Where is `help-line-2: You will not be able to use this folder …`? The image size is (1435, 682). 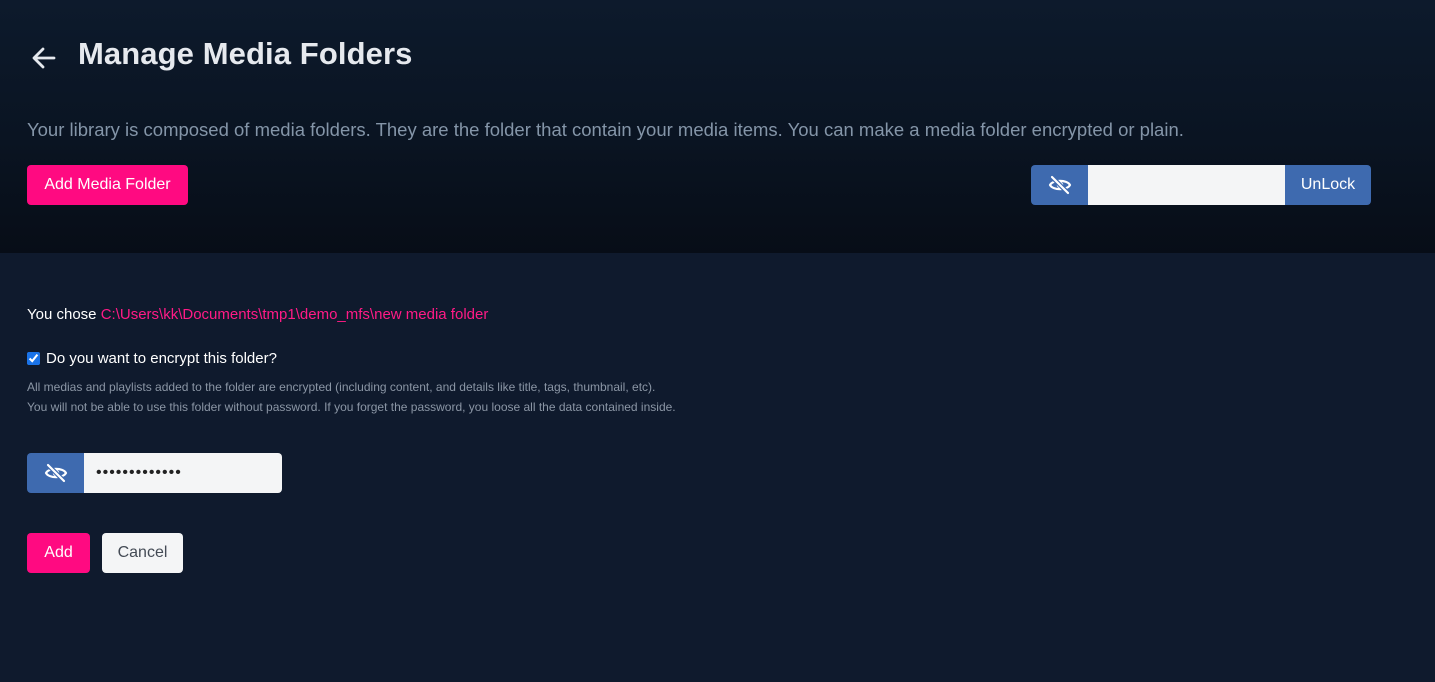 help-line-2: You will not be able to use this folder … is located at coordinates (351, 407).